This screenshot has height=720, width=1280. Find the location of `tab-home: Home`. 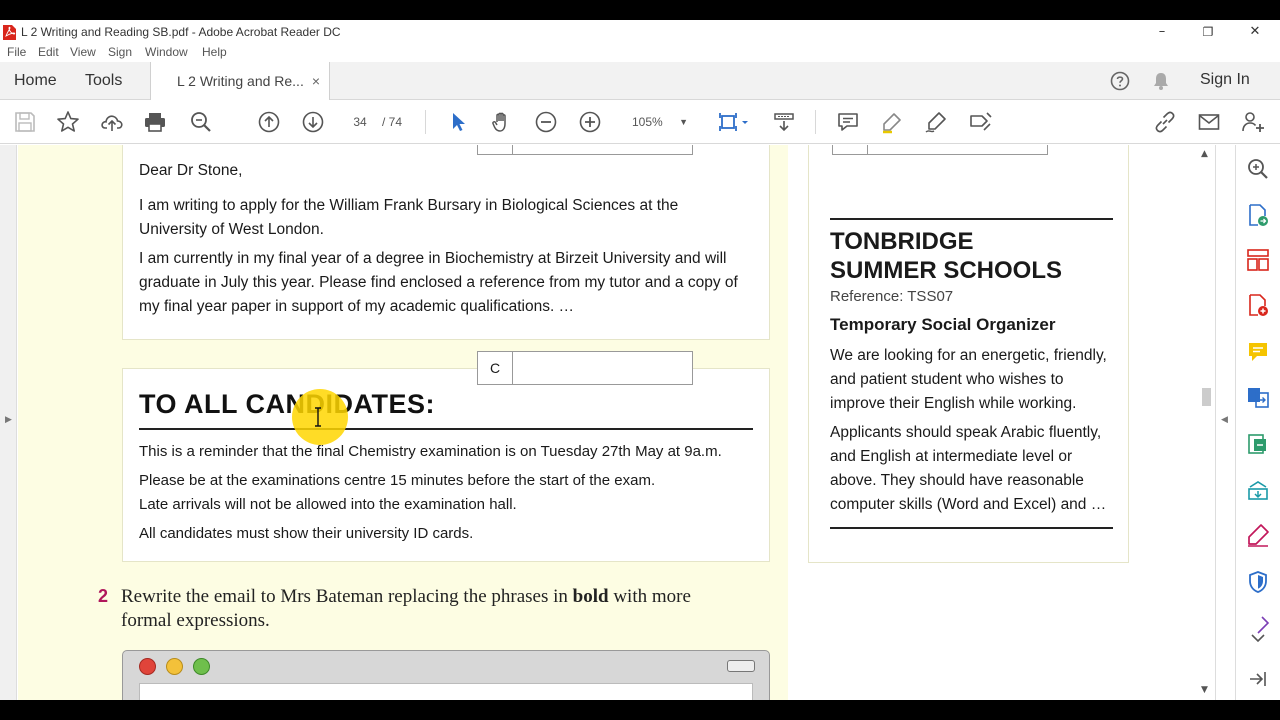

tab-home: Home is located at coordinates (35, 81).